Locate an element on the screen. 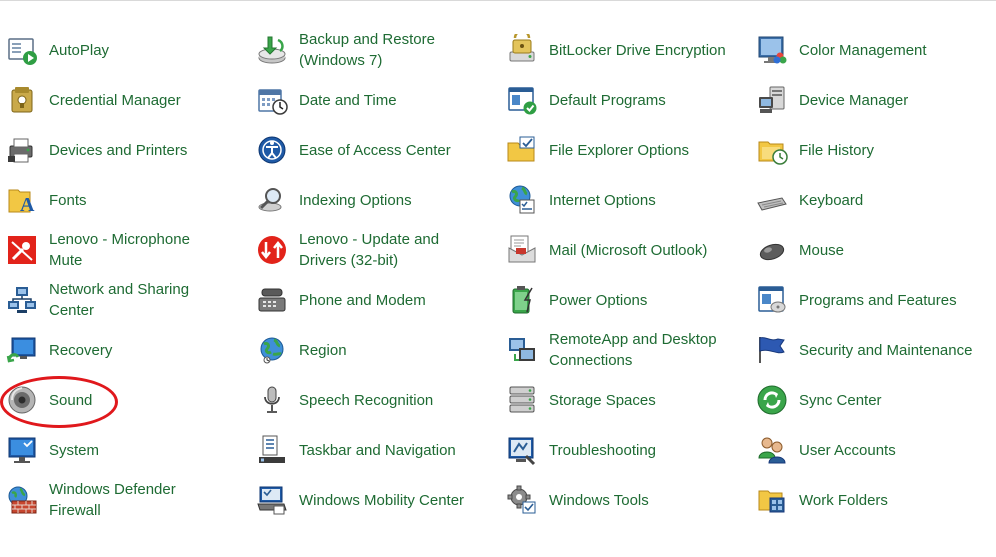 The image size is (996, 557). control-panel-item-programs-and-features: Programs and Features is located at coordinates (873, 300).